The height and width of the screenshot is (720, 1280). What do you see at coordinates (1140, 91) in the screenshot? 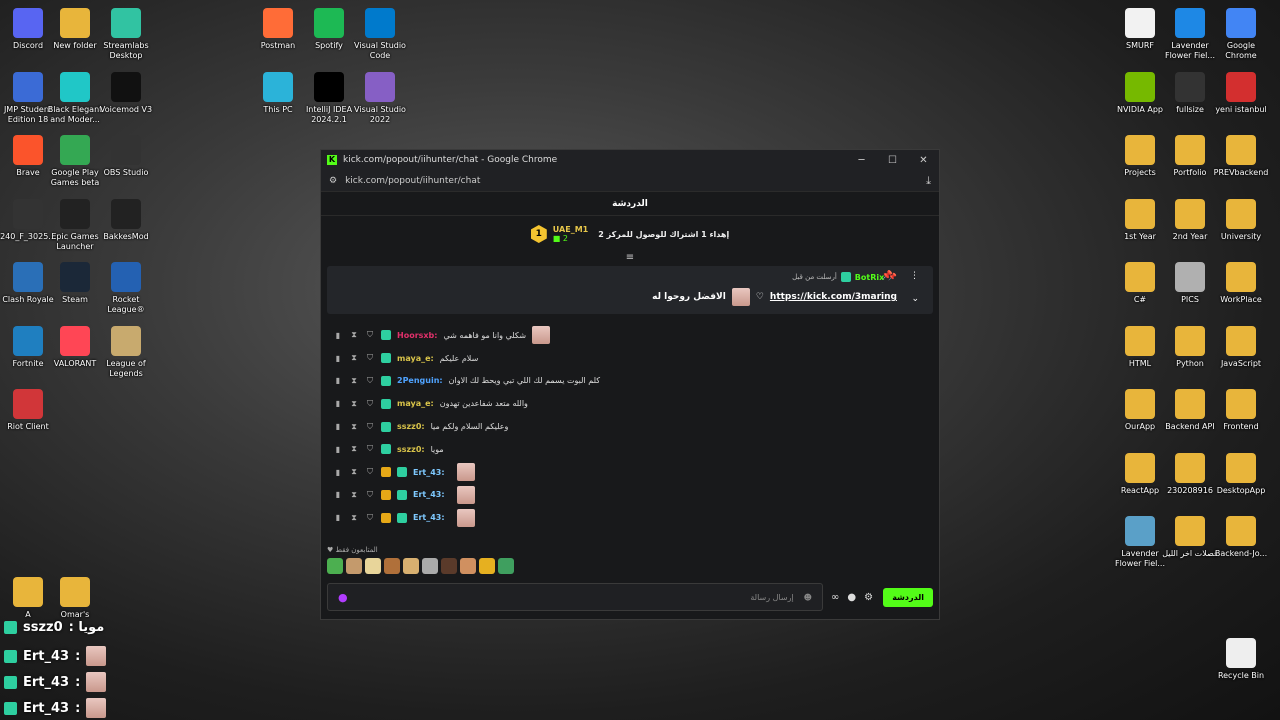
I see `desktop-icon-nvidia-app: NVIDIA App` at bounding box center [1140, 91].